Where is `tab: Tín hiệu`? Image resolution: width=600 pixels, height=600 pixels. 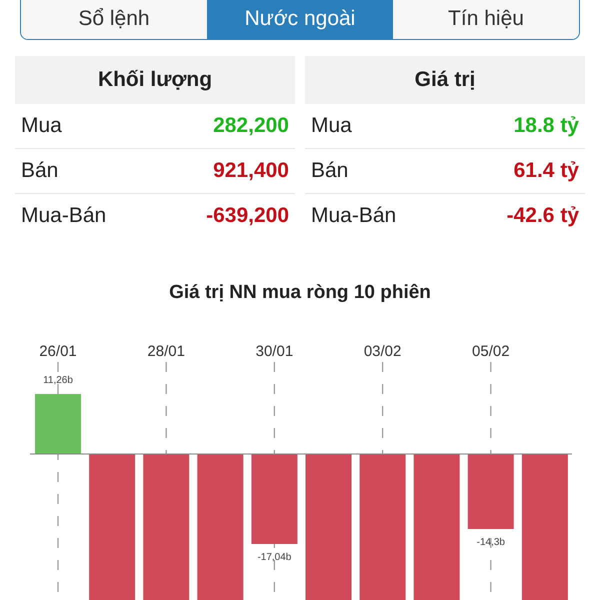 tab: Tín hiệu is located at coordinates (486, 19).